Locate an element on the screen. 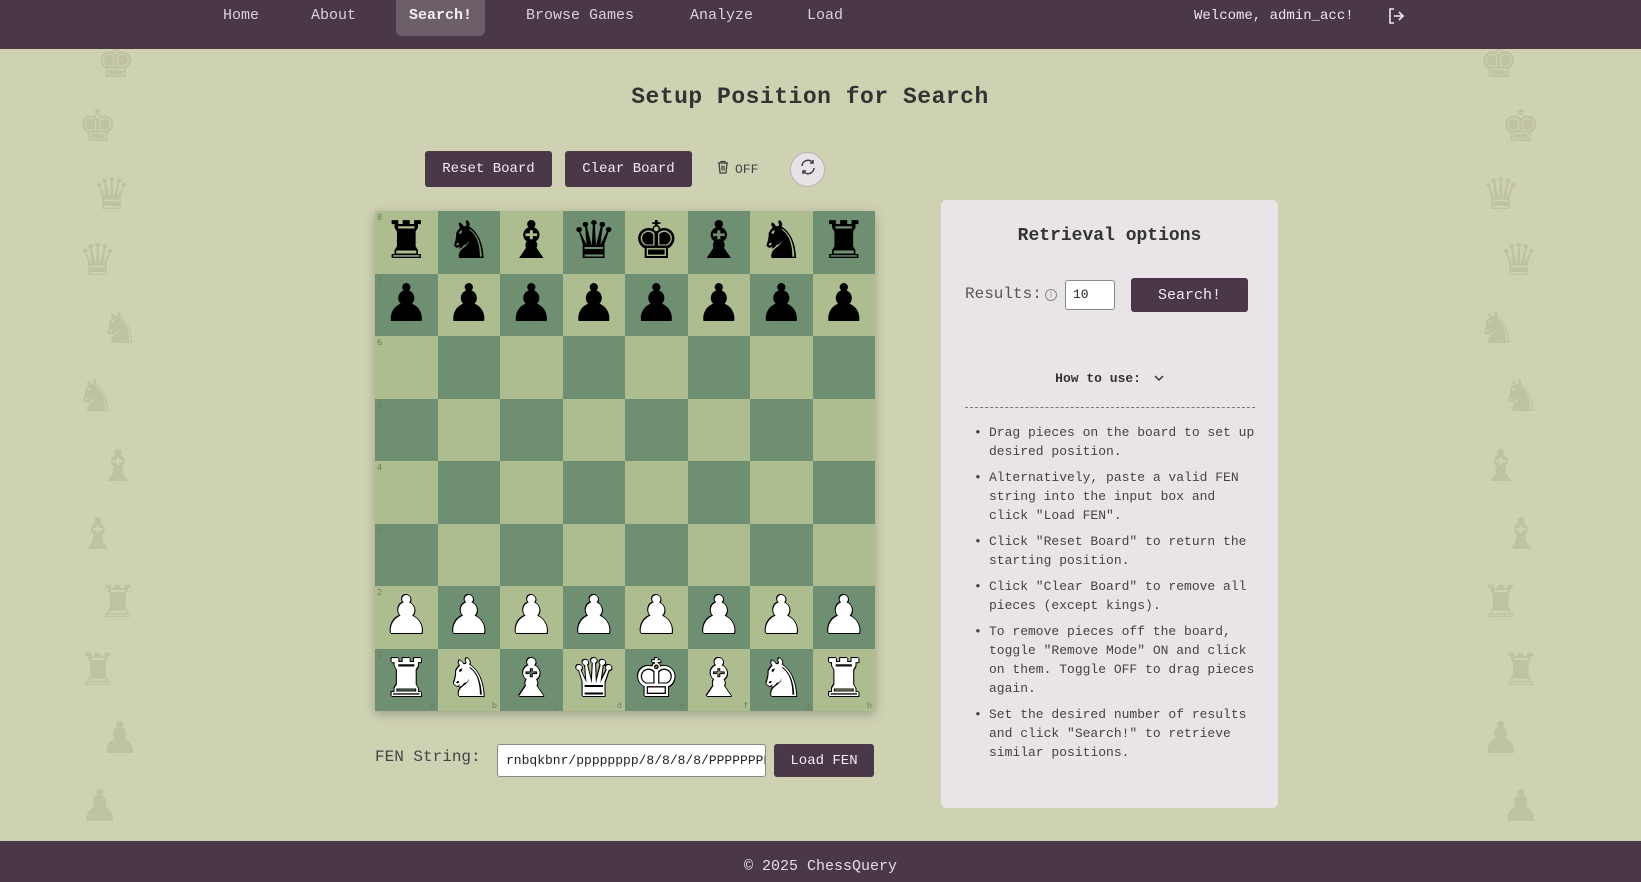 This screenshot has height=882, width=1641. square-g2: ♟ is located at coordinates (781, 617).